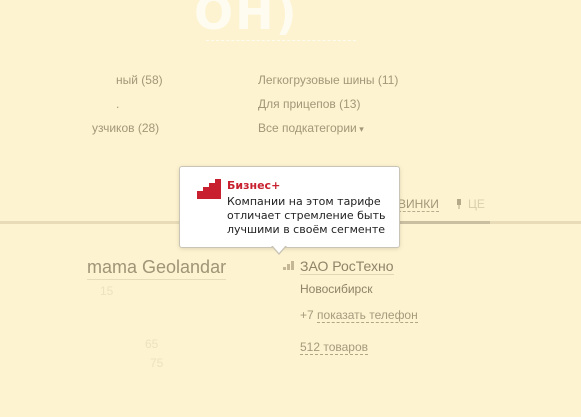 The image size is (581, 417). I want to click on left-company-ghost-1: 15, so click(107, 291).